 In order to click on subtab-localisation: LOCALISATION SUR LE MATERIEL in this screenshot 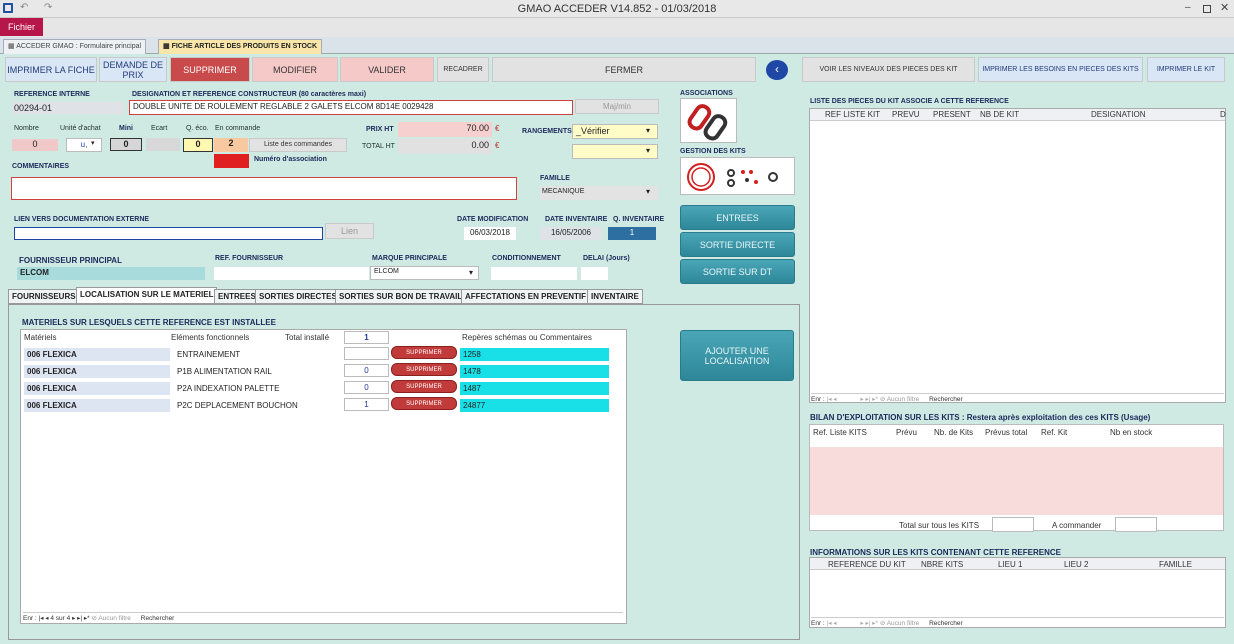, I will do `click(147, 295)`.